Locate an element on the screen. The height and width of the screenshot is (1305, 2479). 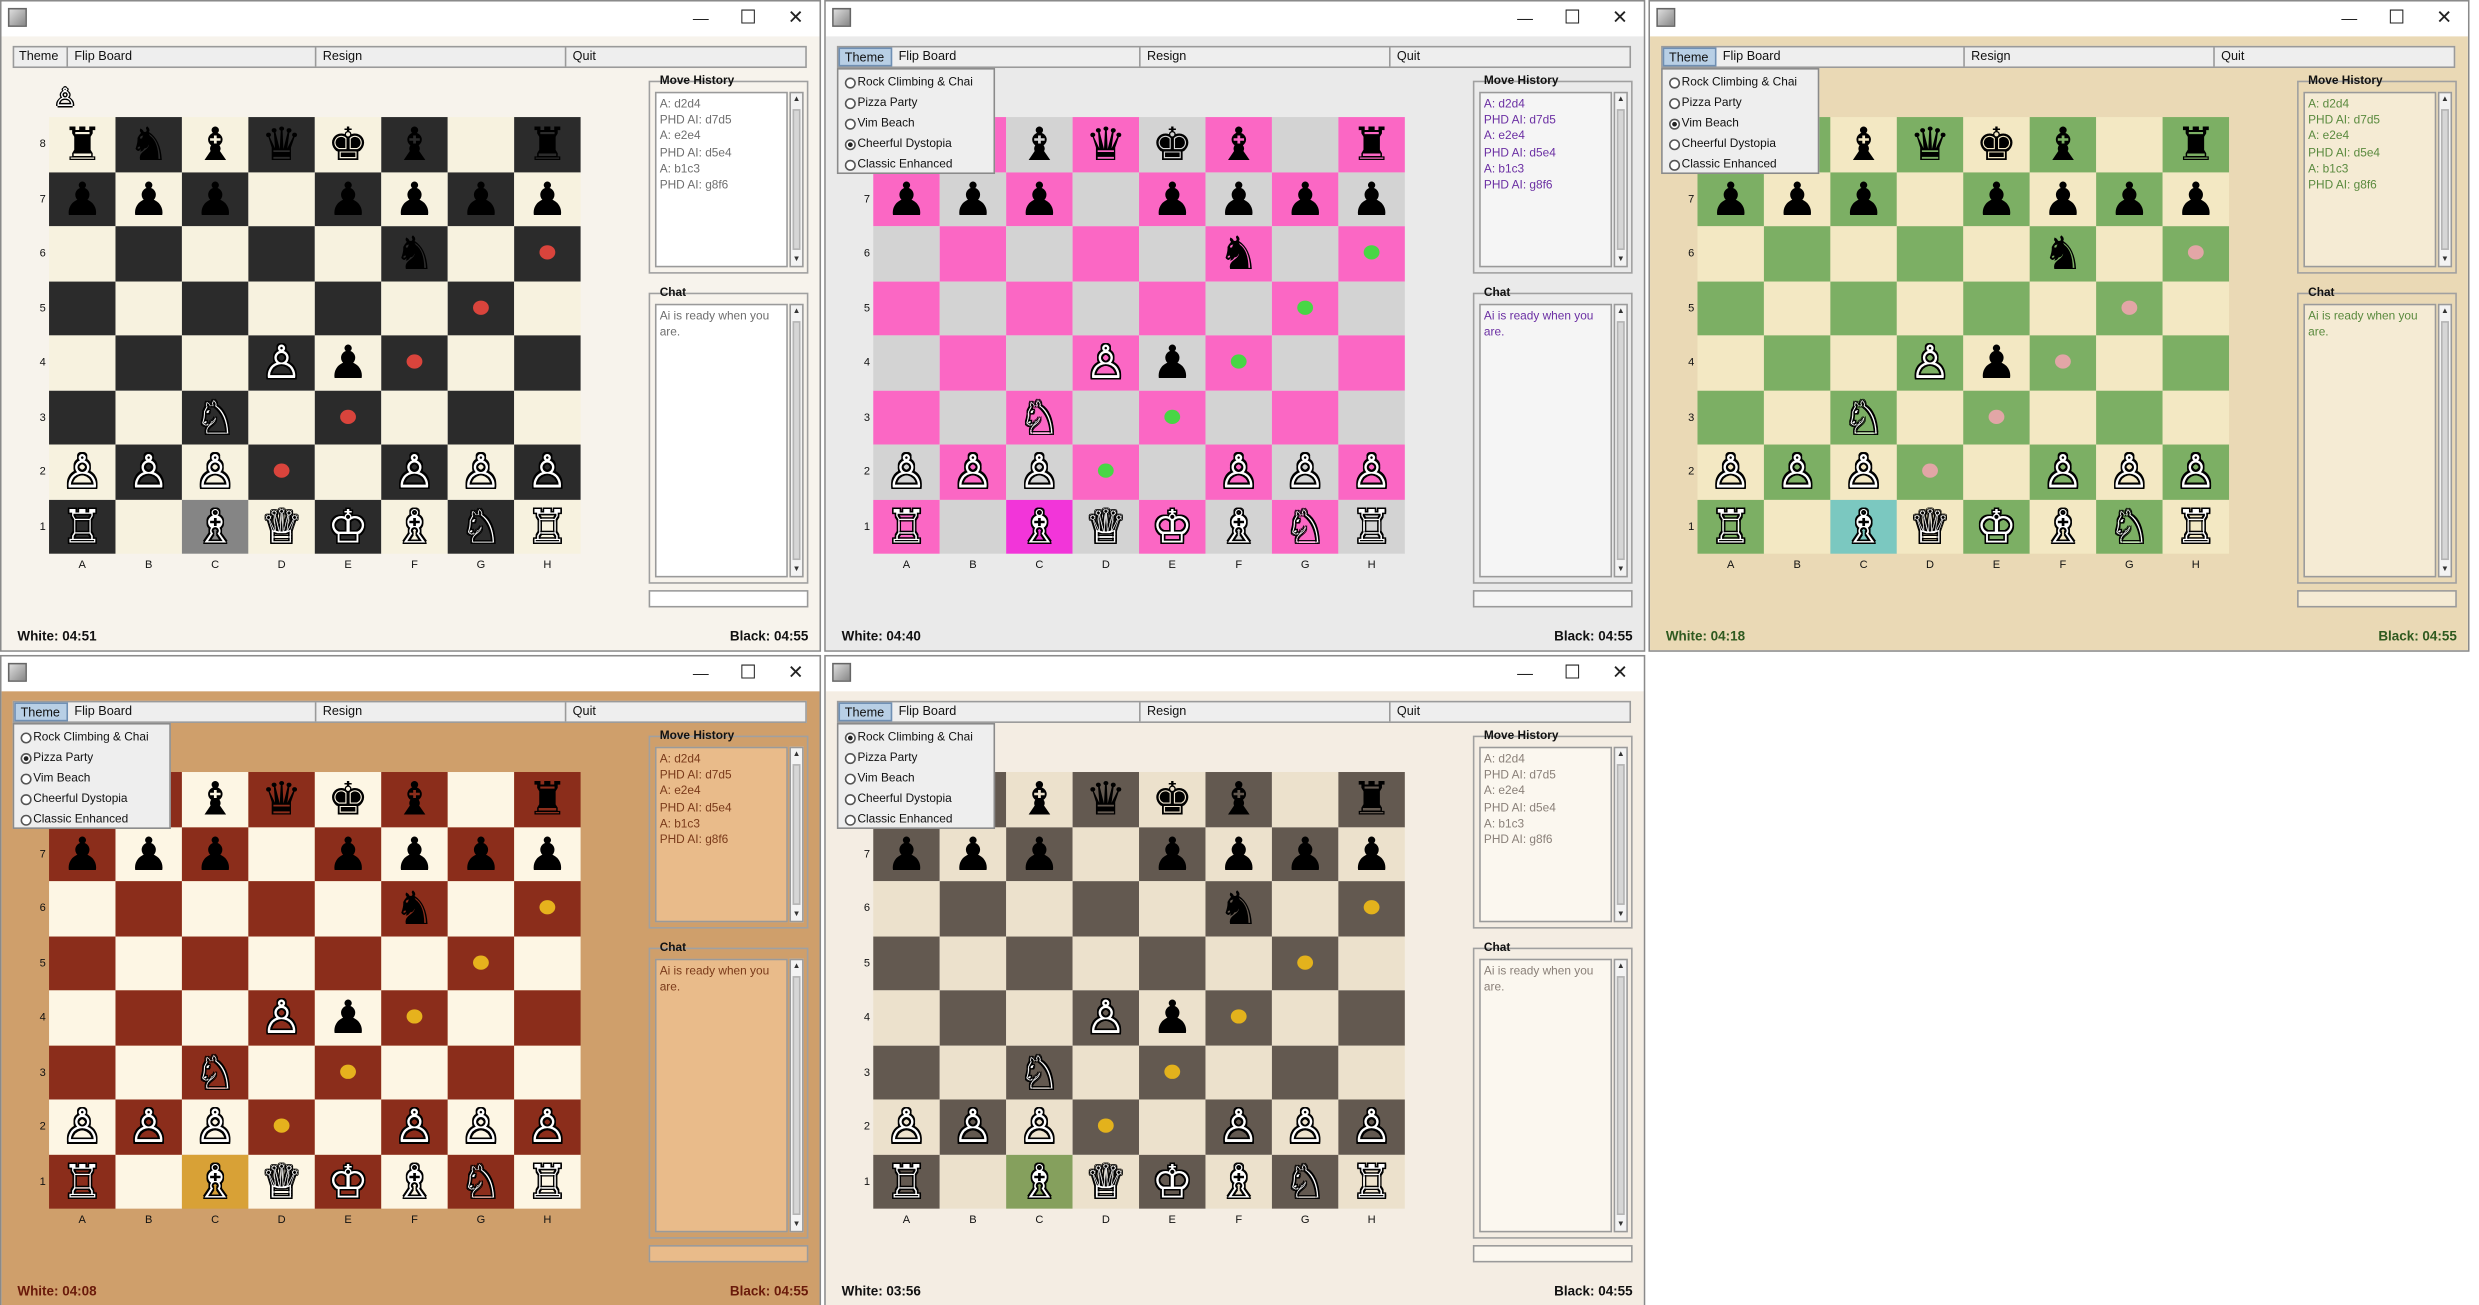
square-c5 is located at coordinates (1863, 308).